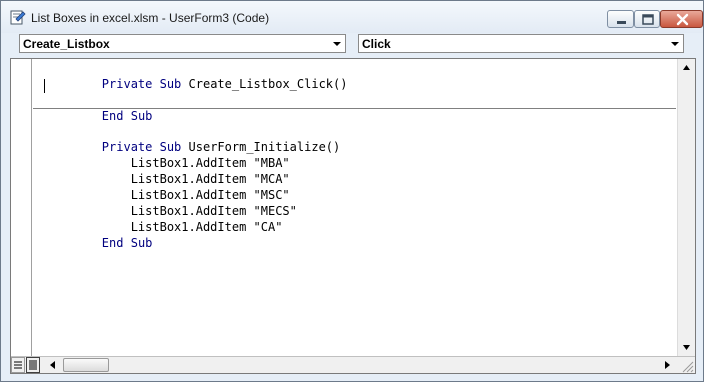 The width and height of the screenshot is (704, 382). What do you see at coordinates (686, 365) in the screenshot?
I see `size-grip-icon` at bounding box center [686, 365].